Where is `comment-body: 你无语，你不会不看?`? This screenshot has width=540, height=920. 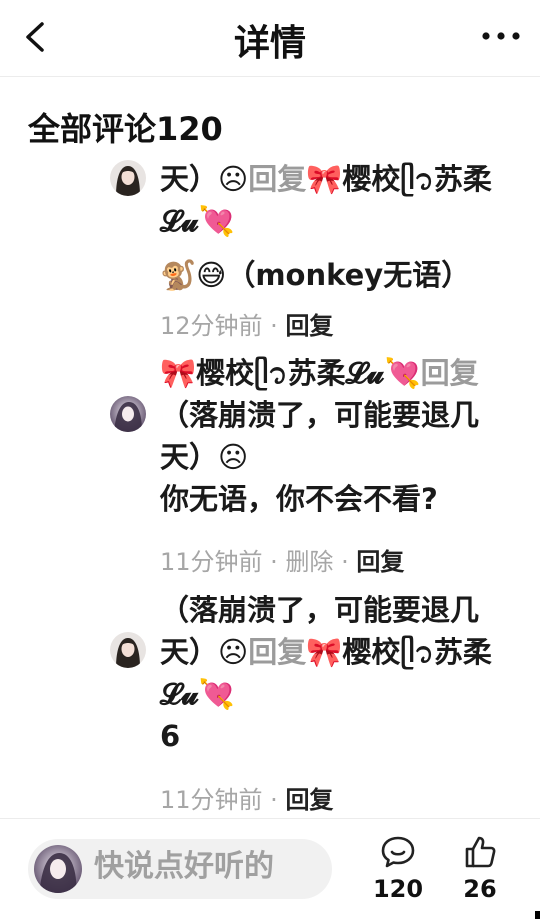 comment-body: 你无语，你不会不看? is located at coordinates (299, 499).